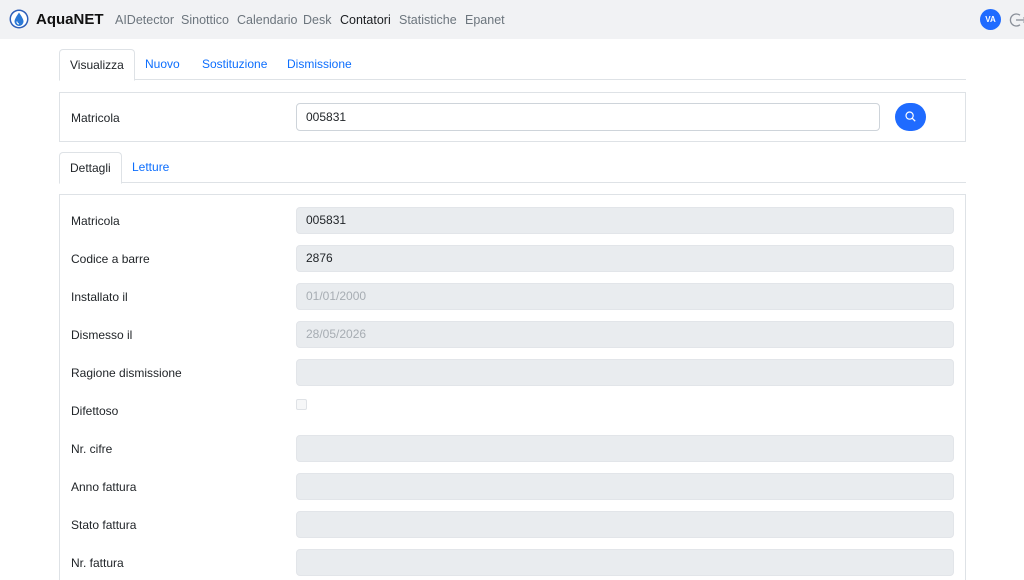  Describe the element at coordinates (90, 168) in the screenshot. I see `tab-dettagli: Dettagli` at that location.